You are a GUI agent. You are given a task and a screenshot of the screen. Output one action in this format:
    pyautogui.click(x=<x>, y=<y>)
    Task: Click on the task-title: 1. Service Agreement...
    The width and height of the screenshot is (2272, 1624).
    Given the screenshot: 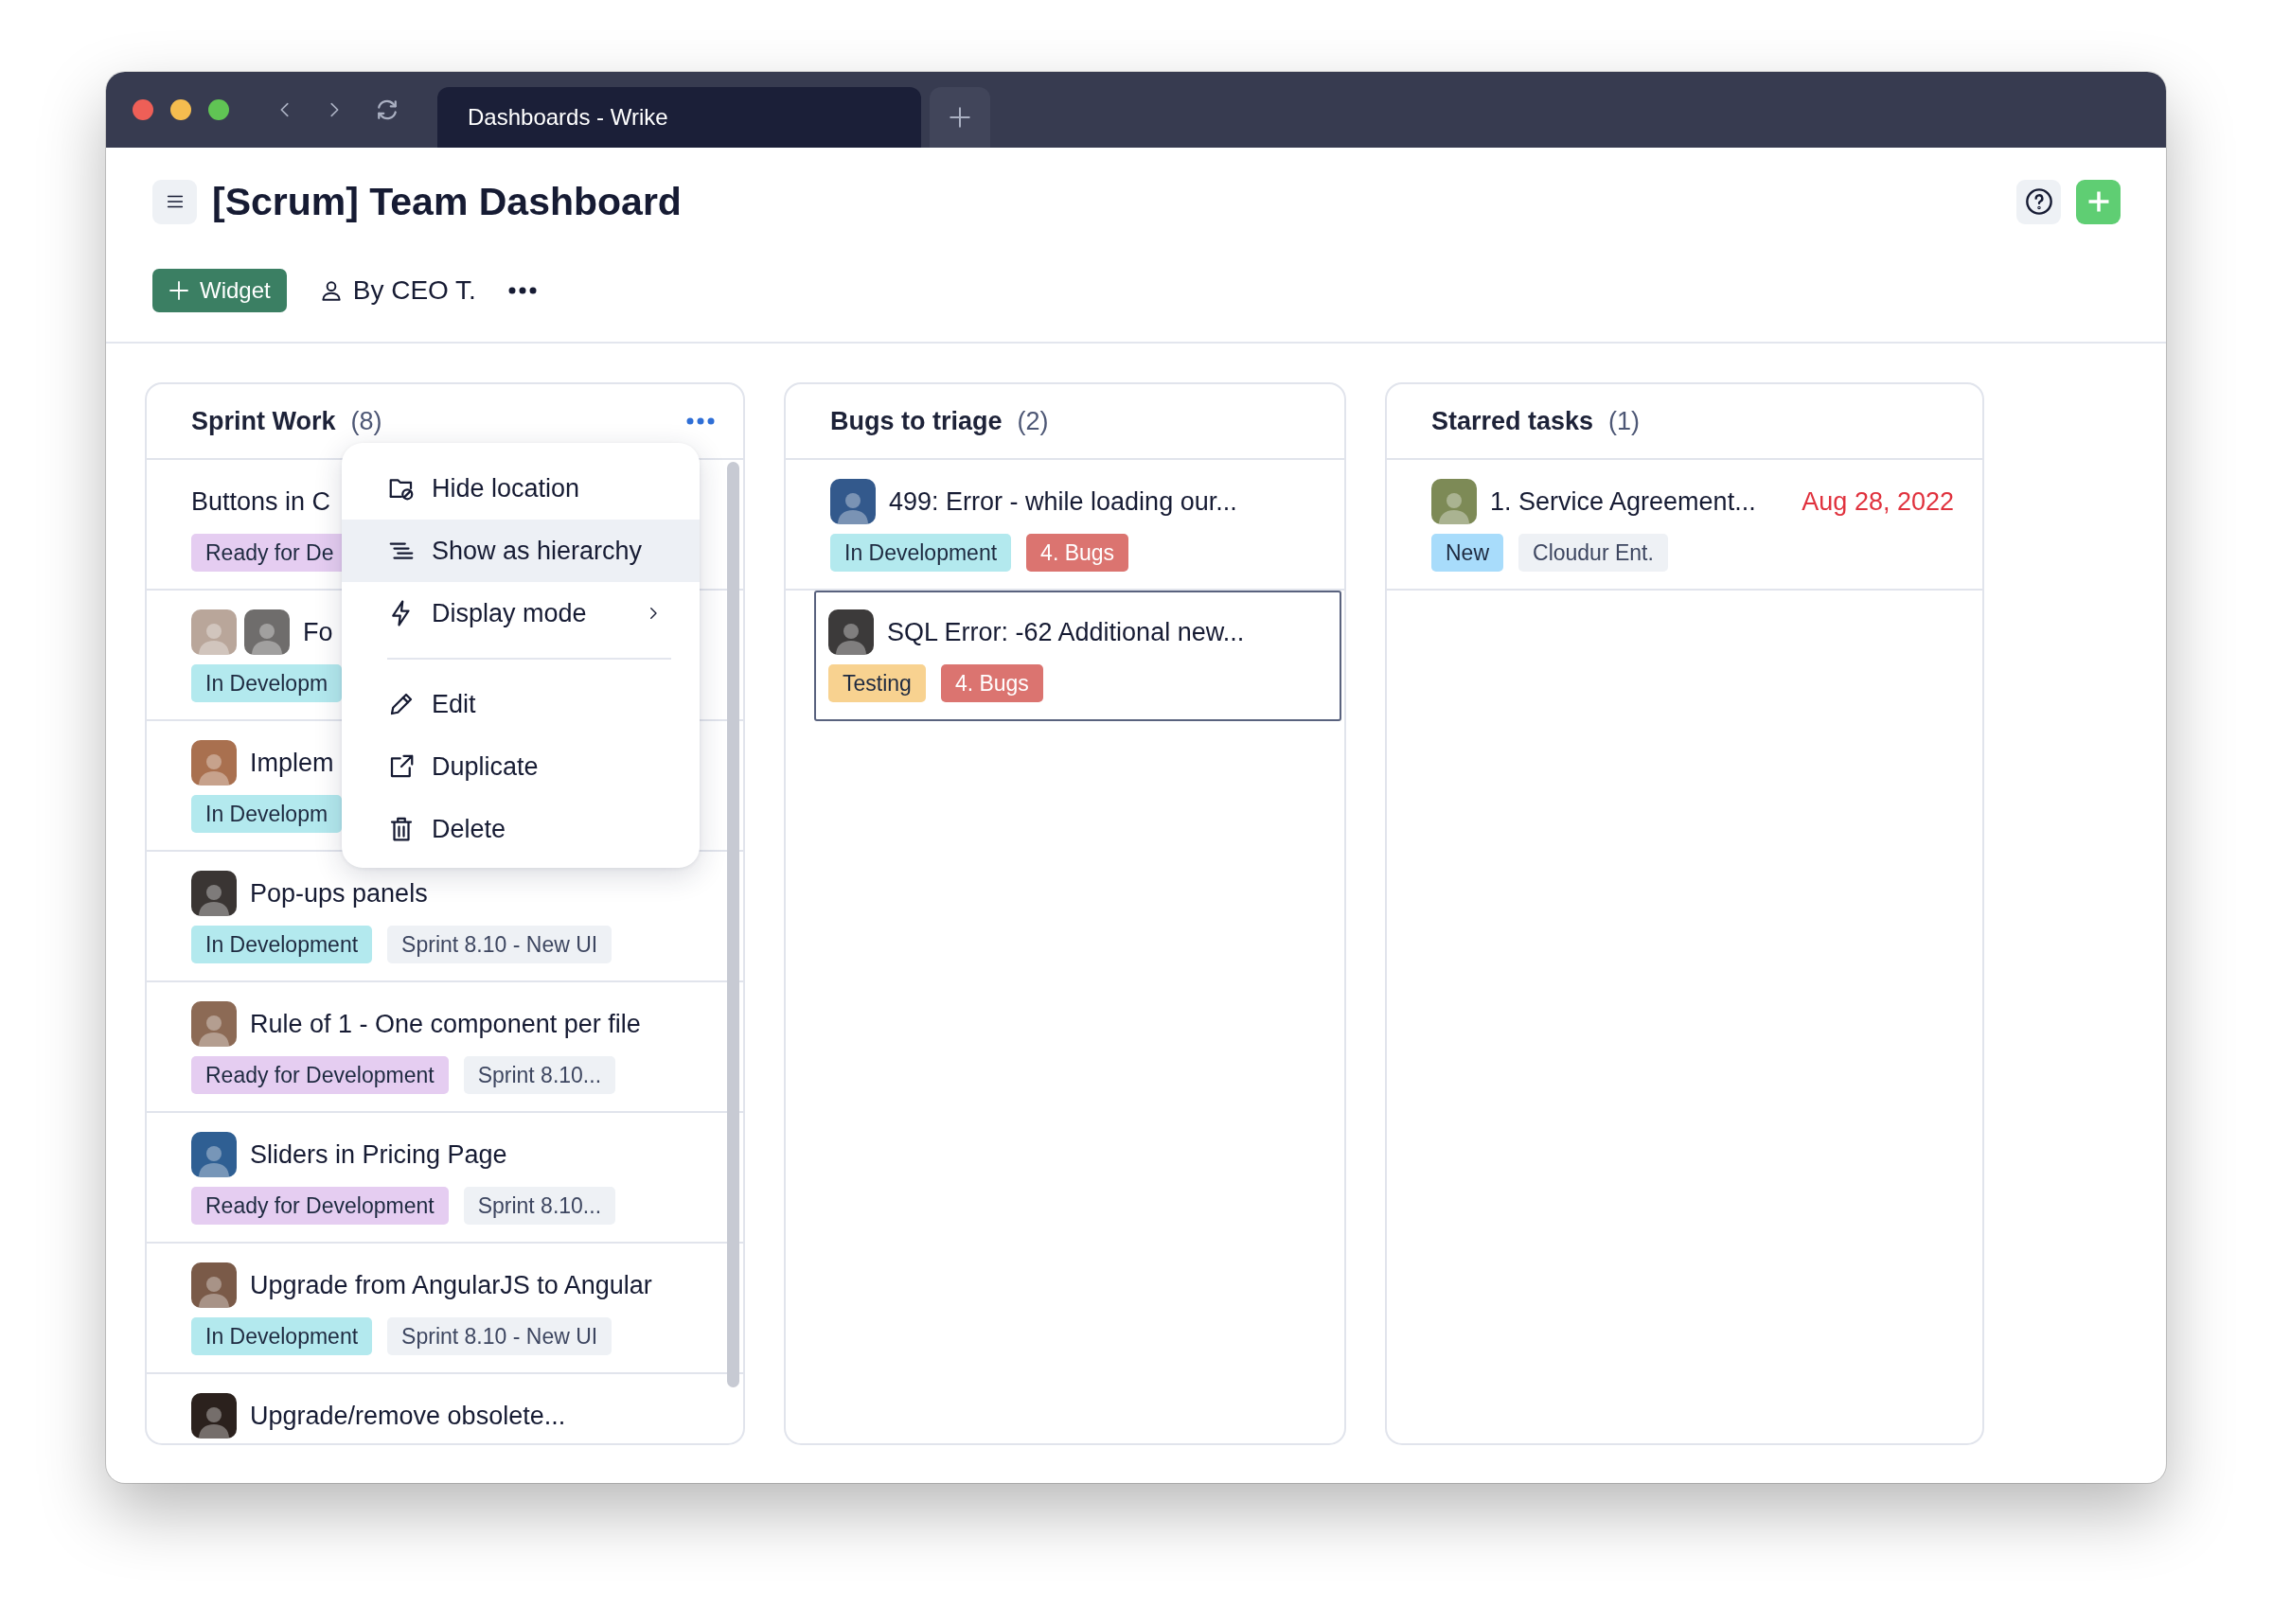 What is the action you would take?
    pyautogui.click(x=1623, y=502)
    